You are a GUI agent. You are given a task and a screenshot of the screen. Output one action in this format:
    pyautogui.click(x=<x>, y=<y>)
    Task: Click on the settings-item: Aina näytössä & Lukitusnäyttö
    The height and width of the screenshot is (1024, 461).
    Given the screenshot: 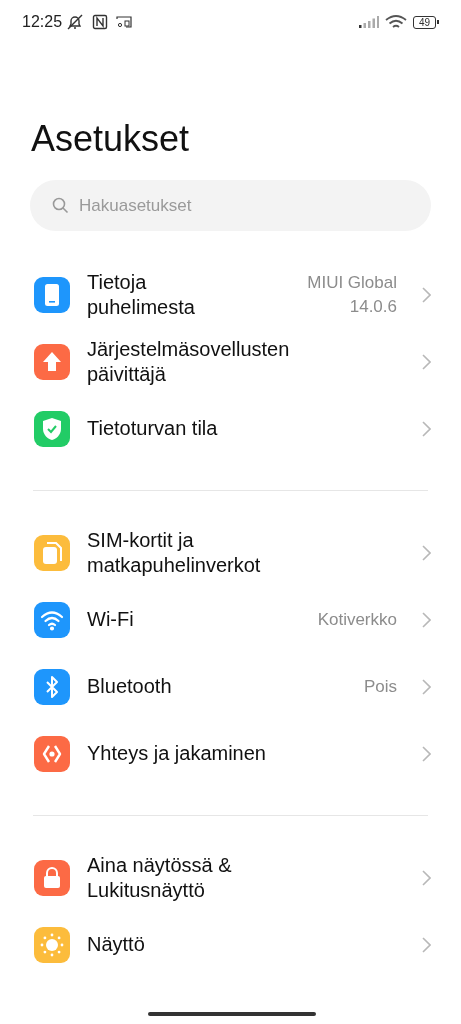 What is the action you would take?
    pyautogui.click(x=230, y=877)
    